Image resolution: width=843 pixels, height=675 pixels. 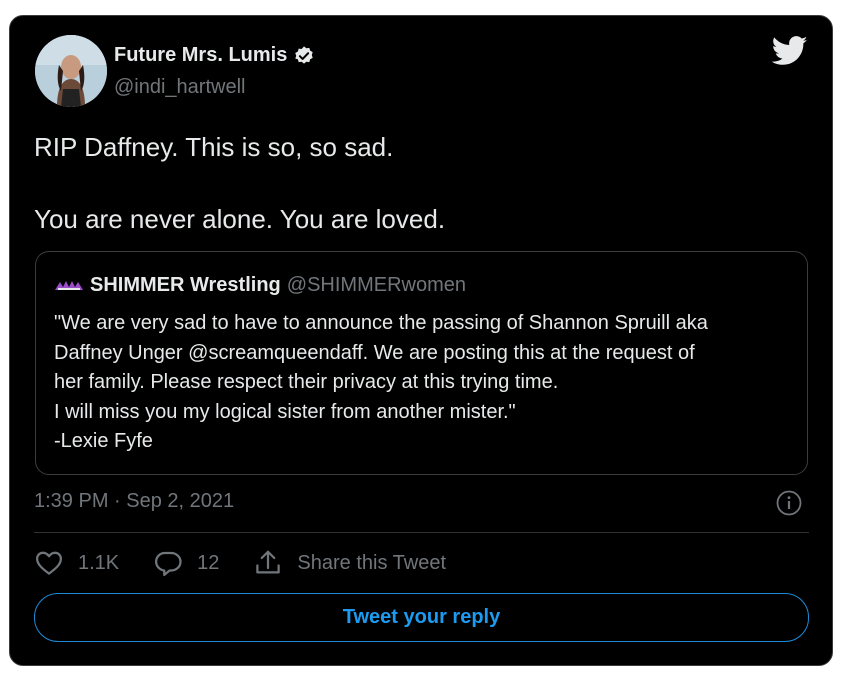 I want to click on divider, so click(x=421, y=532).